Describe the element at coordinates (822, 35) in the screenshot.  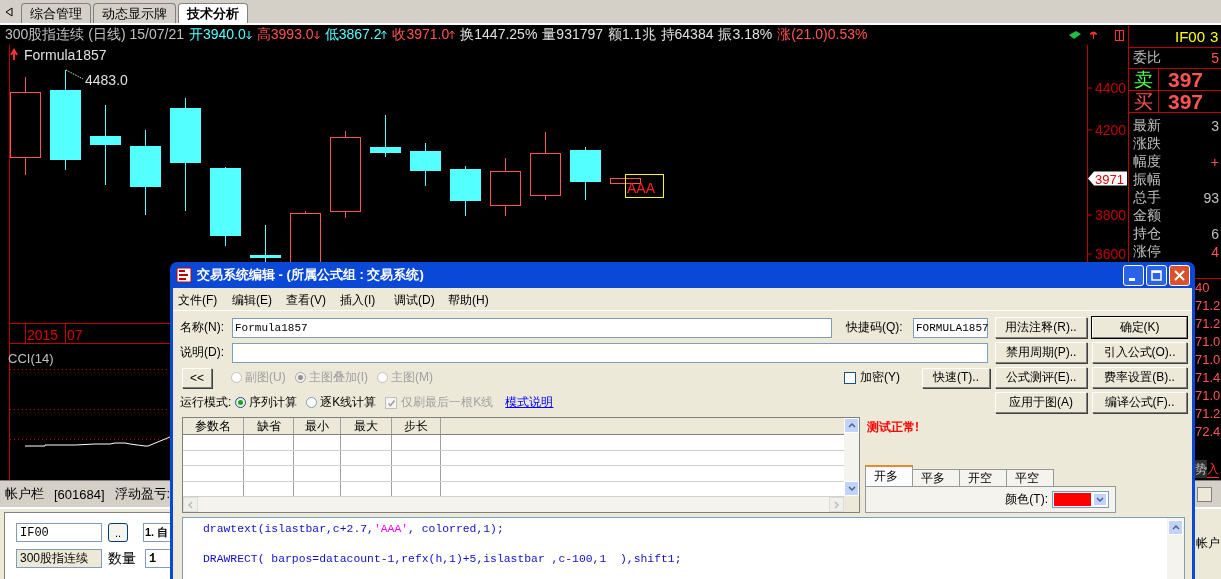
I see `quote-value: 涨(21.0)0.53%` at that location.